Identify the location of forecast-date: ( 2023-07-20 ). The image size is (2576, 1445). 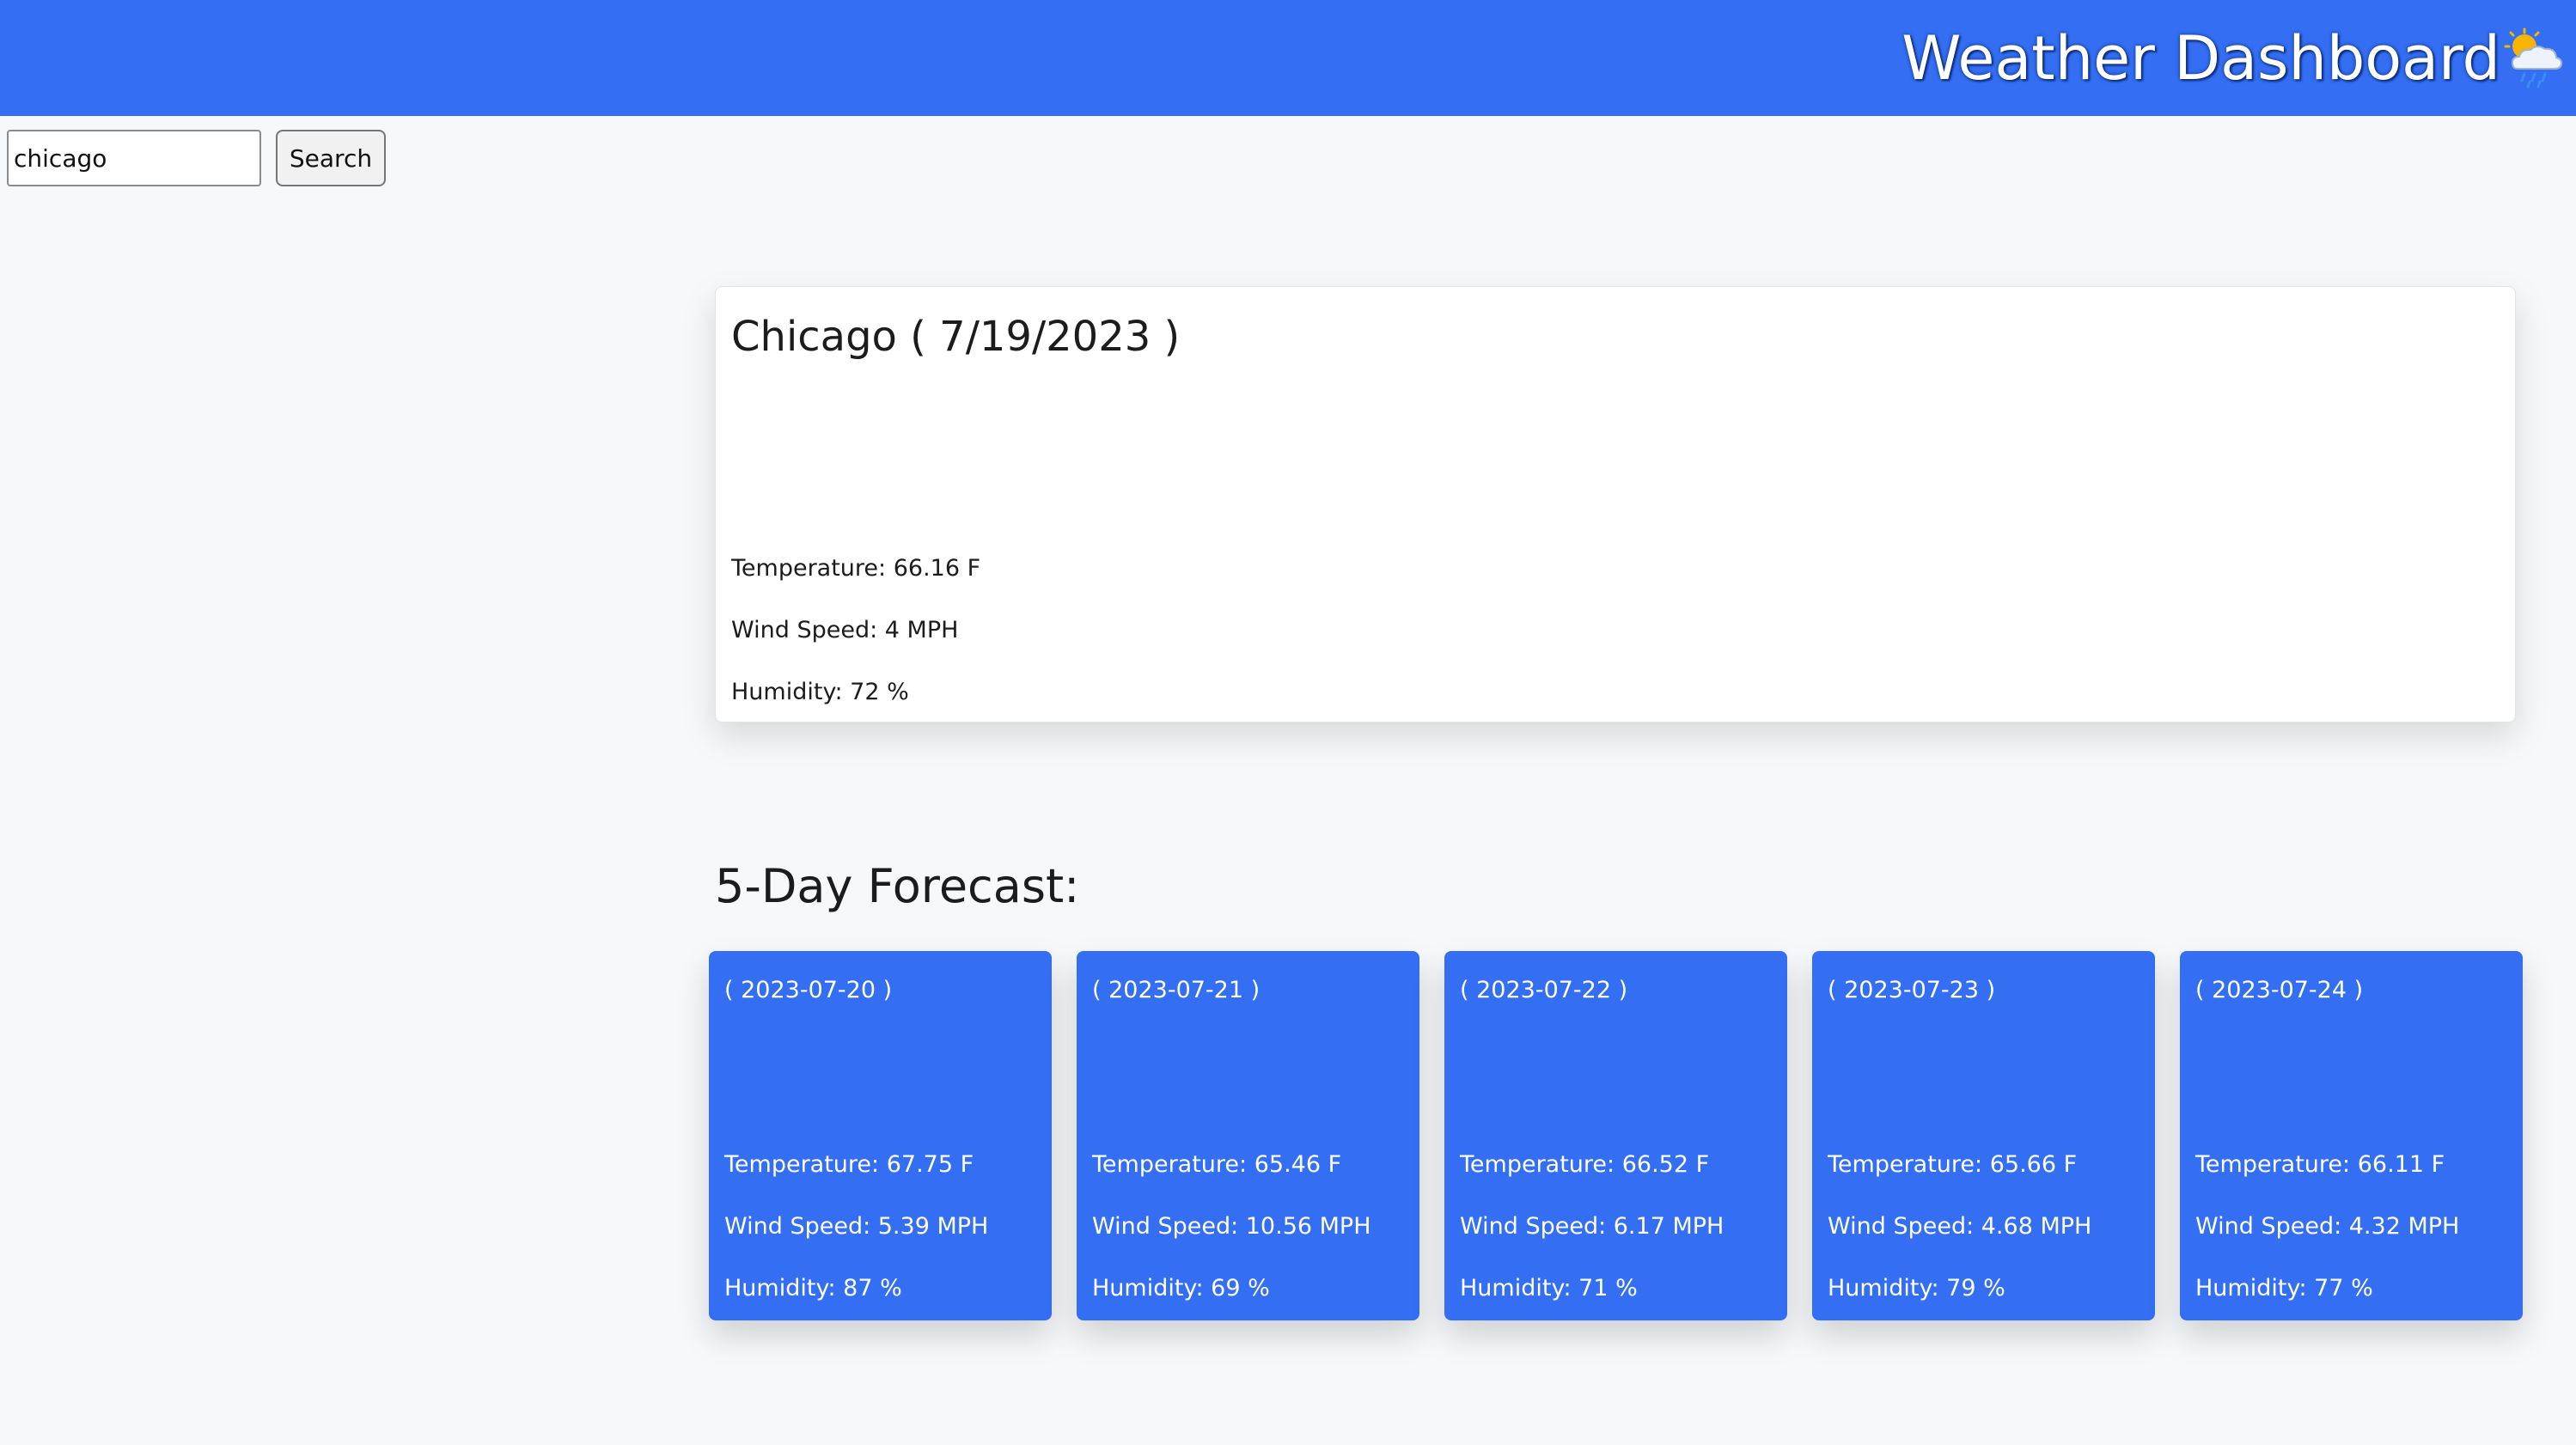
(808, 990).